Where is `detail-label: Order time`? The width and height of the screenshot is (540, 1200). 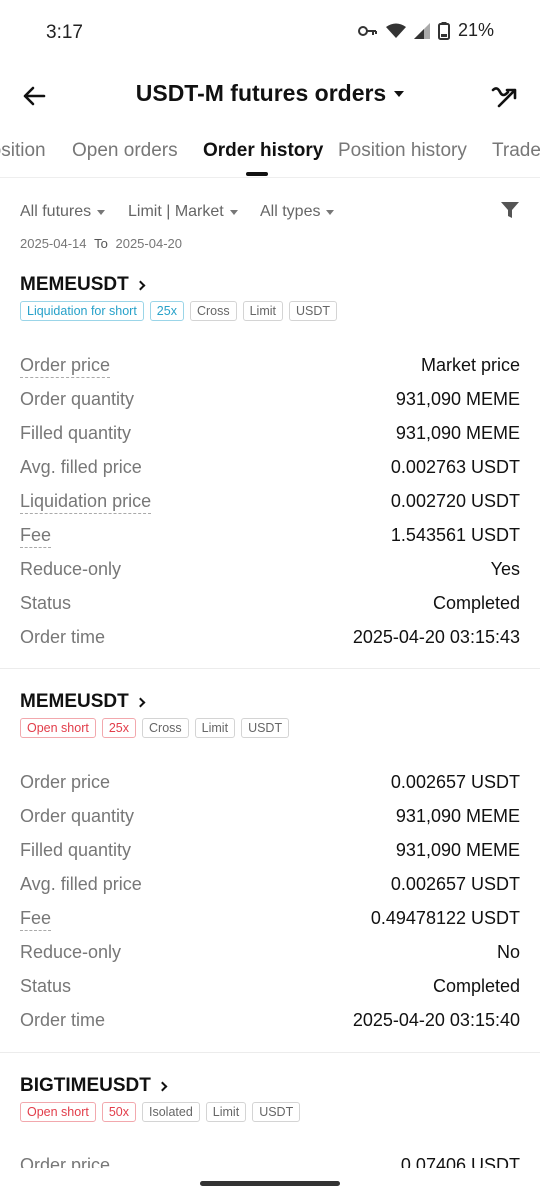
detail-label: Order time is located at coordinates (63, 1020).